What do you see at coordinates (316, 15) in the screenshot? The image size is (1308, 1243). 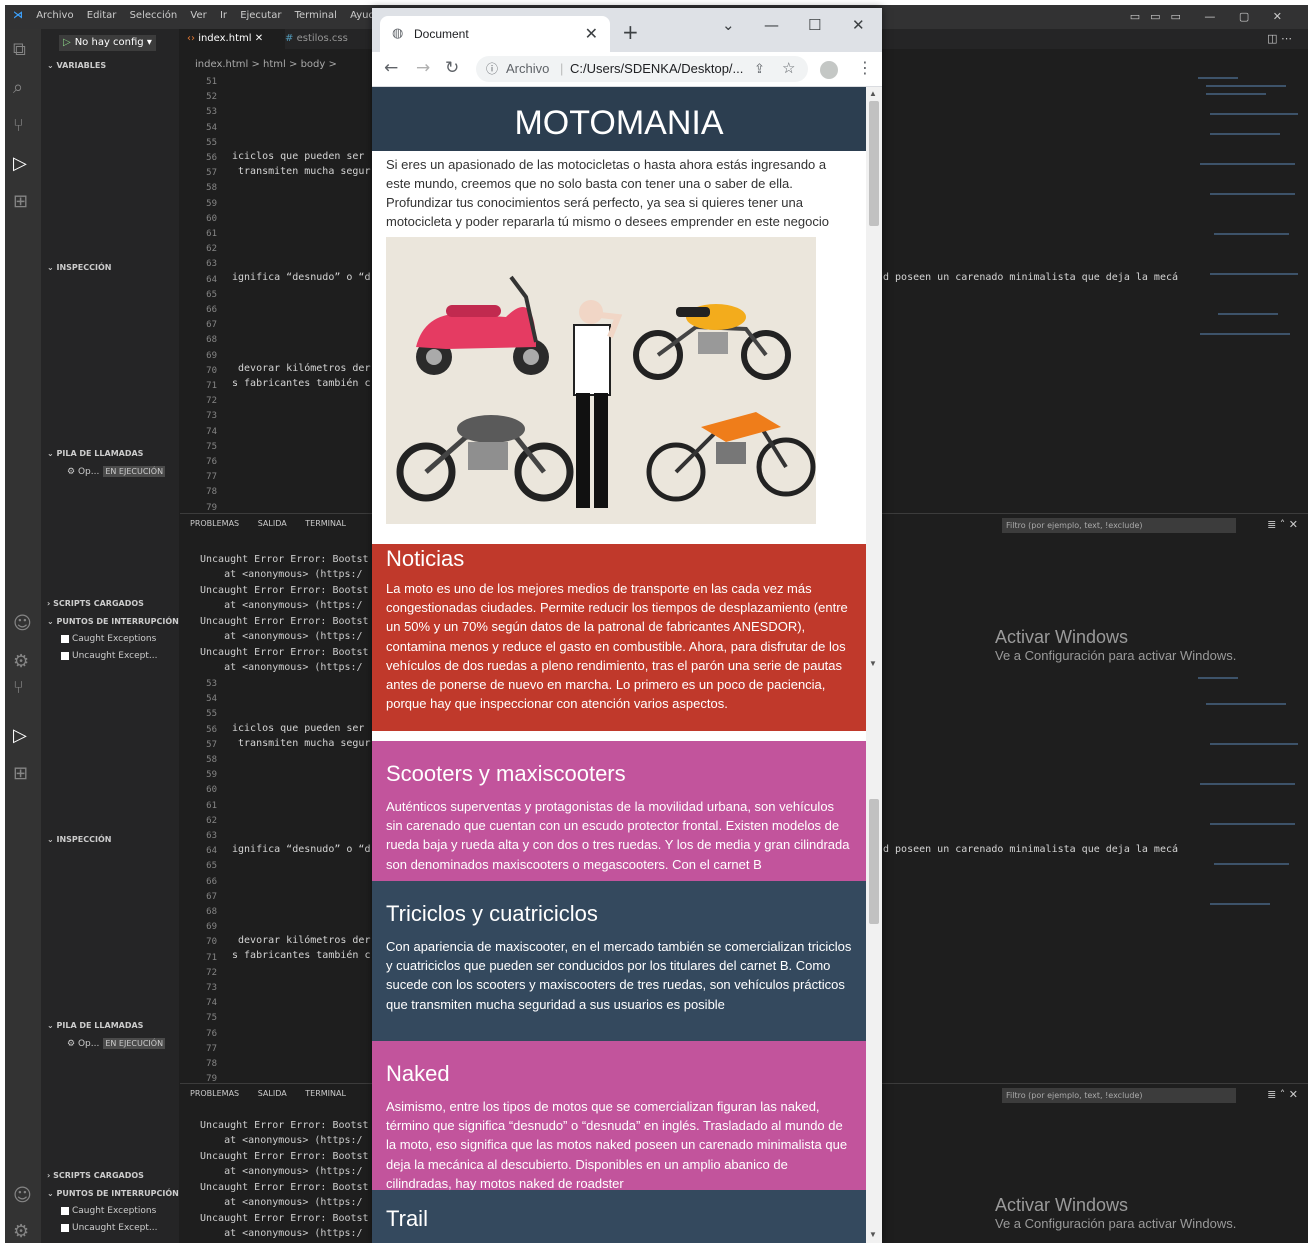 I see `menu-terminal: Terminal` at bounding box center [316, 15].